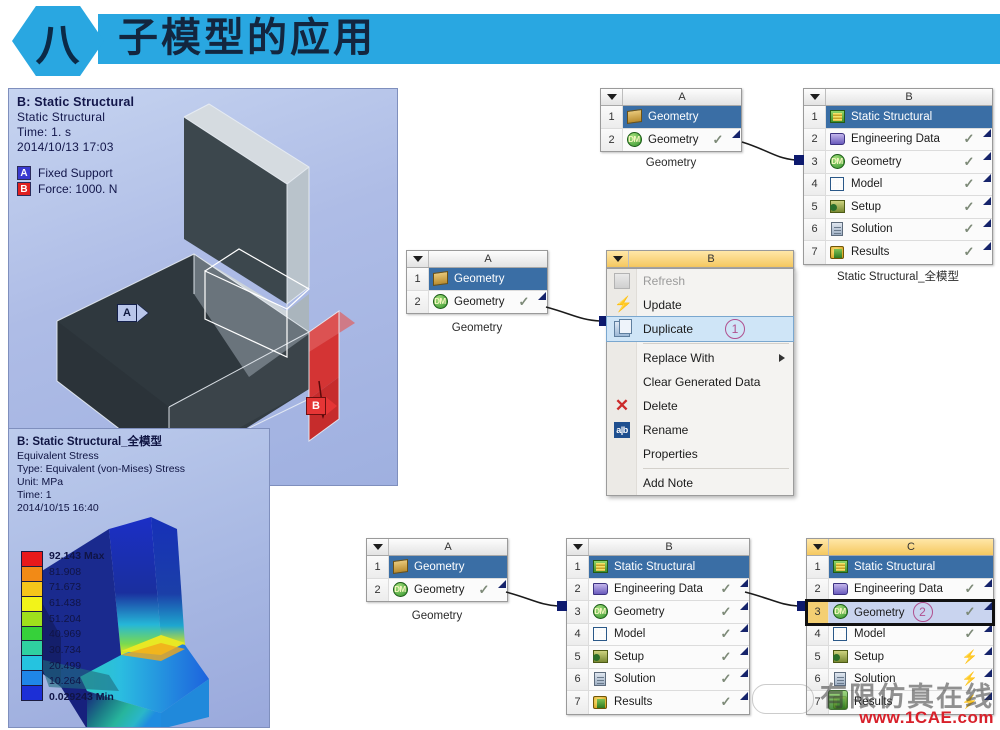 This screenshot has height=730, width=1000. What do you see at coordinates (782, 358) in the screenshot?
I see `submenu-arrow-icon` at bounding box center [782, 358].